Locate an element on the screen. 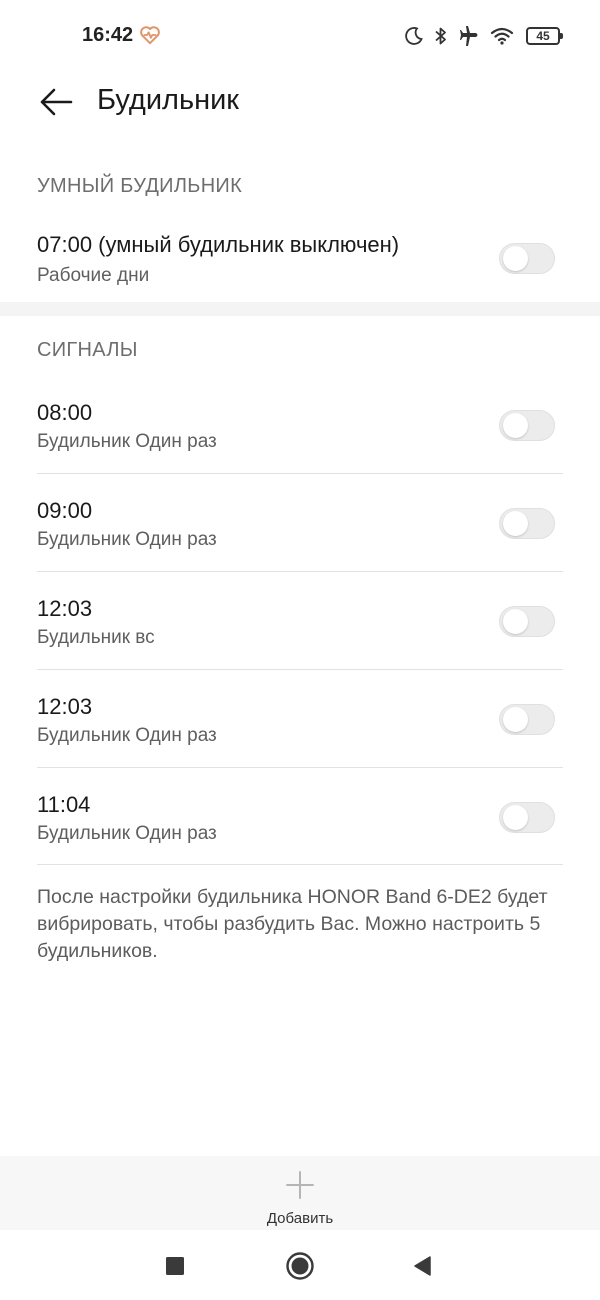  system-nav-bar is located at coordinates (300, 1265).